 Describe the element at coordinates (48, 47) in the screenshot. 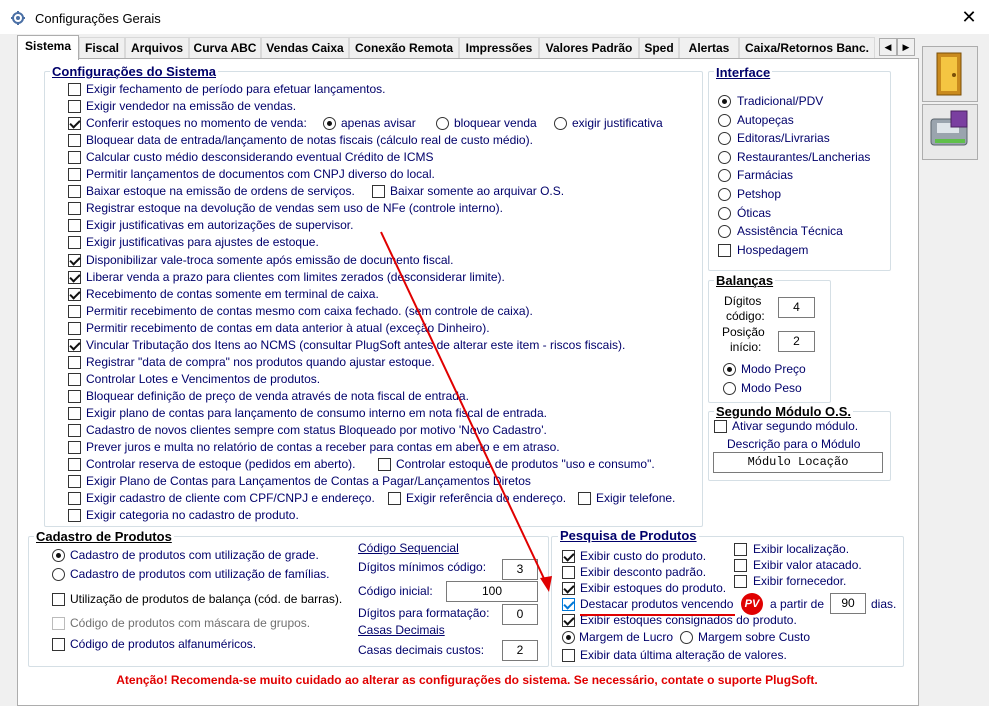

I see `tab-sistema: Sistema` at that location.